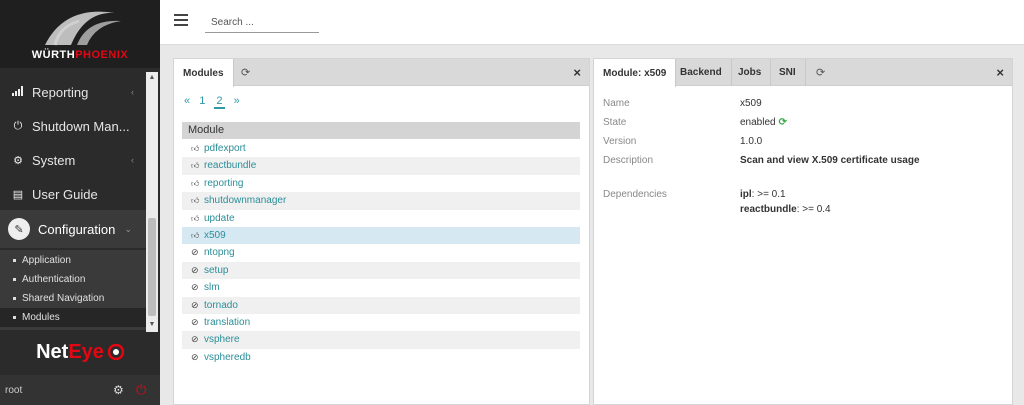 The width and height of the screenshot is (1024, 405). I want to click on module-name-link: update, so click(219, 218).